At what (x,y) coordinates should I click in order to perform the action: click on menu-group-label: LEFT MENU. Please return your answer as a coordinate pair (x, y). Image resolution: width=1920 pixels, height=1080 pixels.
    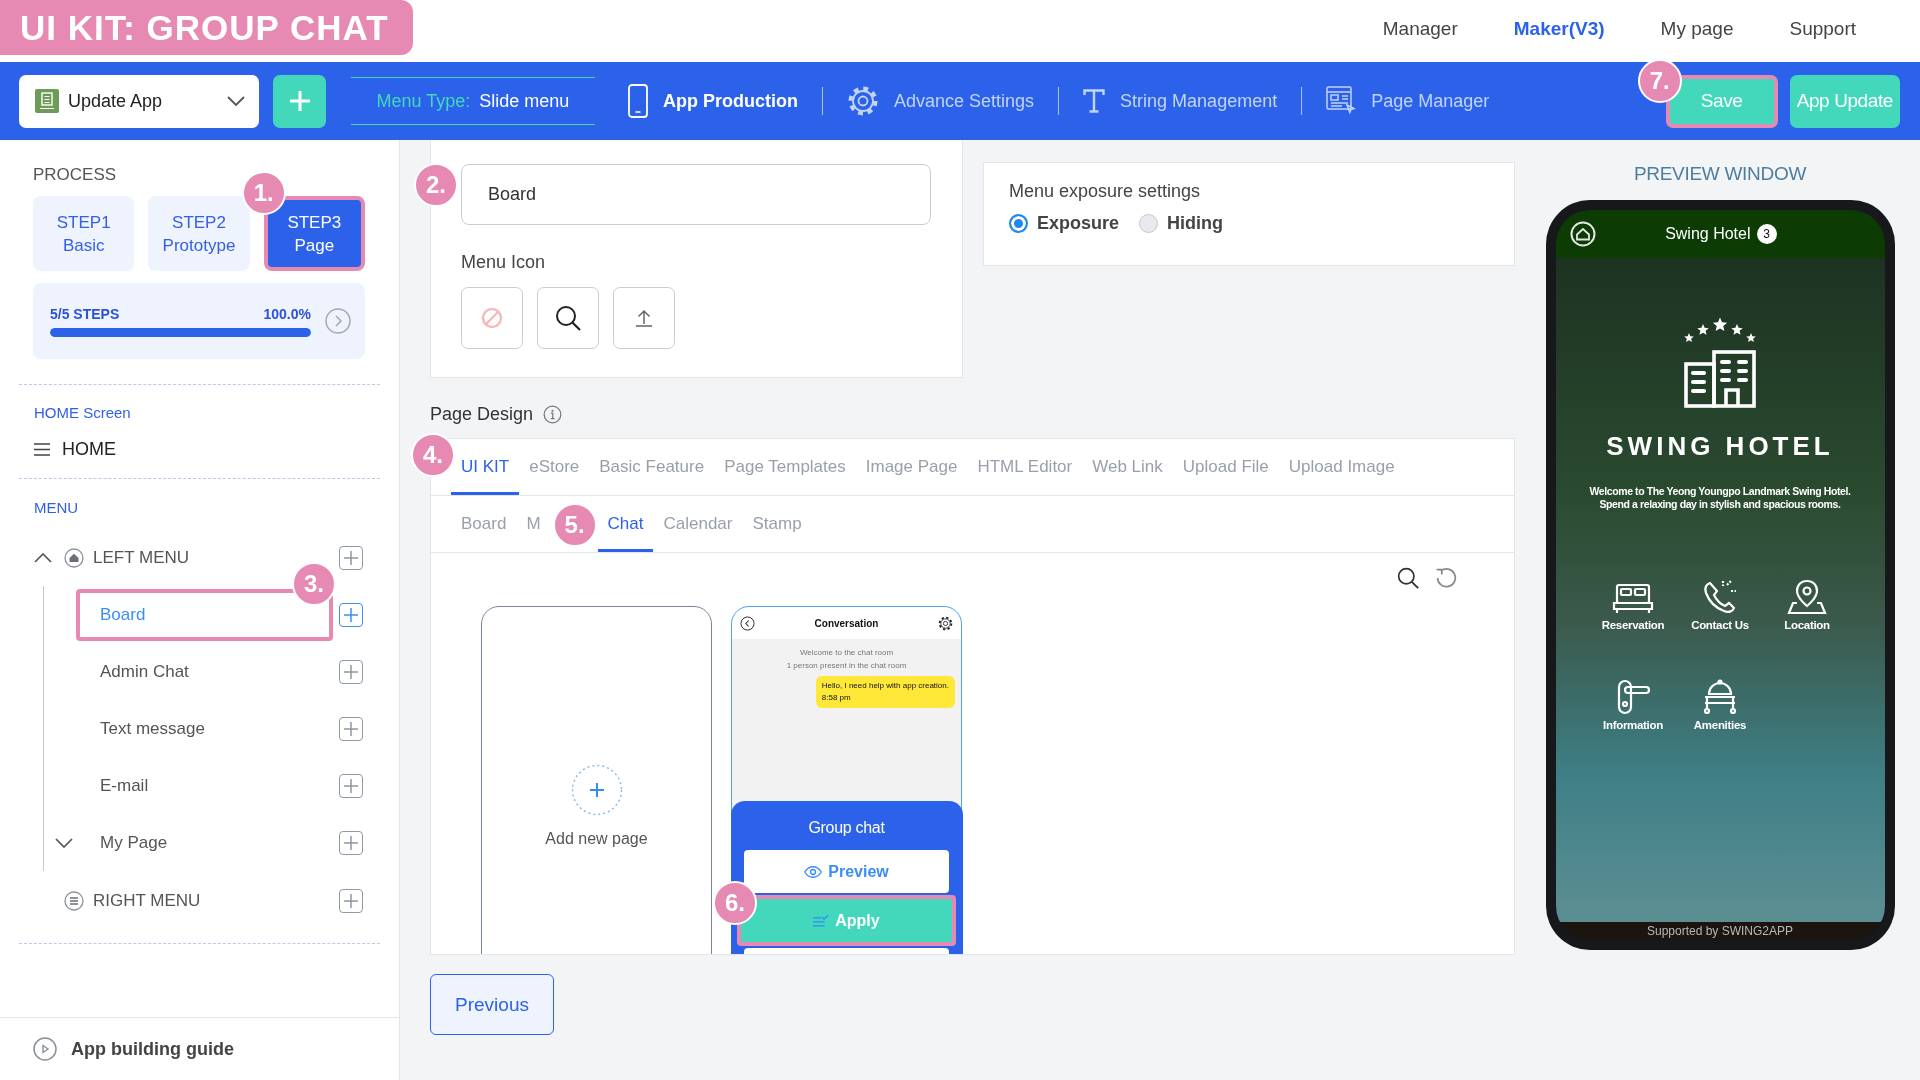
    Looking at the image, I should click on (141, 558).